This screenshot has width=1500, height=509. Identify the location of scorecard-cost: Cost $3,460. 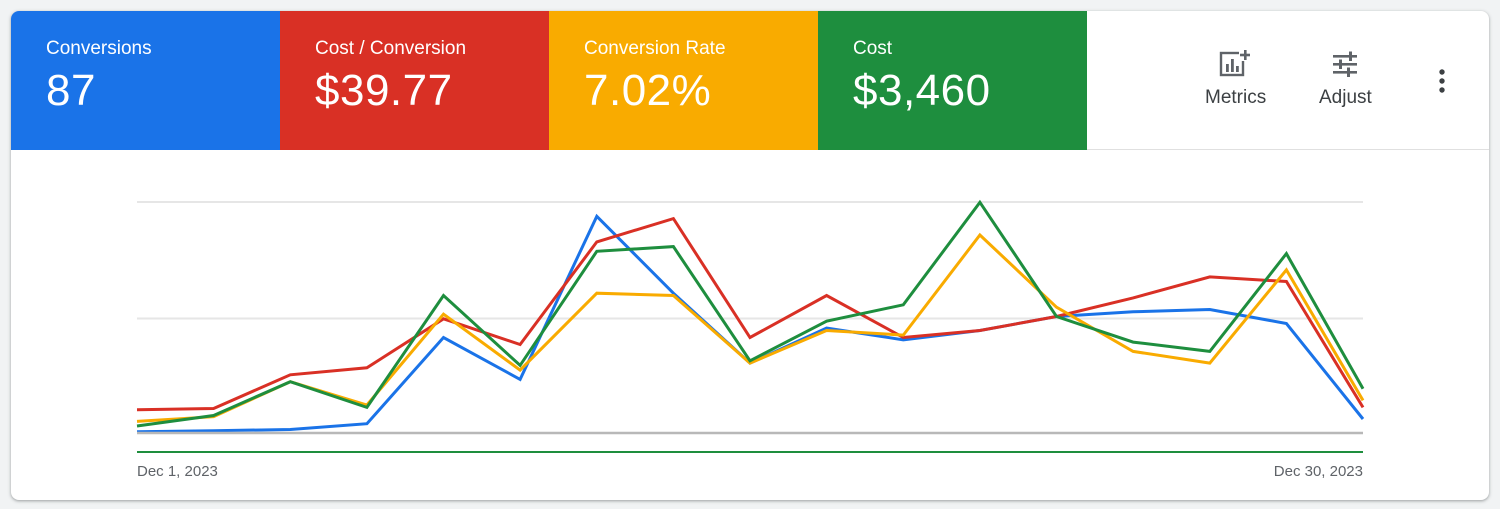
(952, 80).